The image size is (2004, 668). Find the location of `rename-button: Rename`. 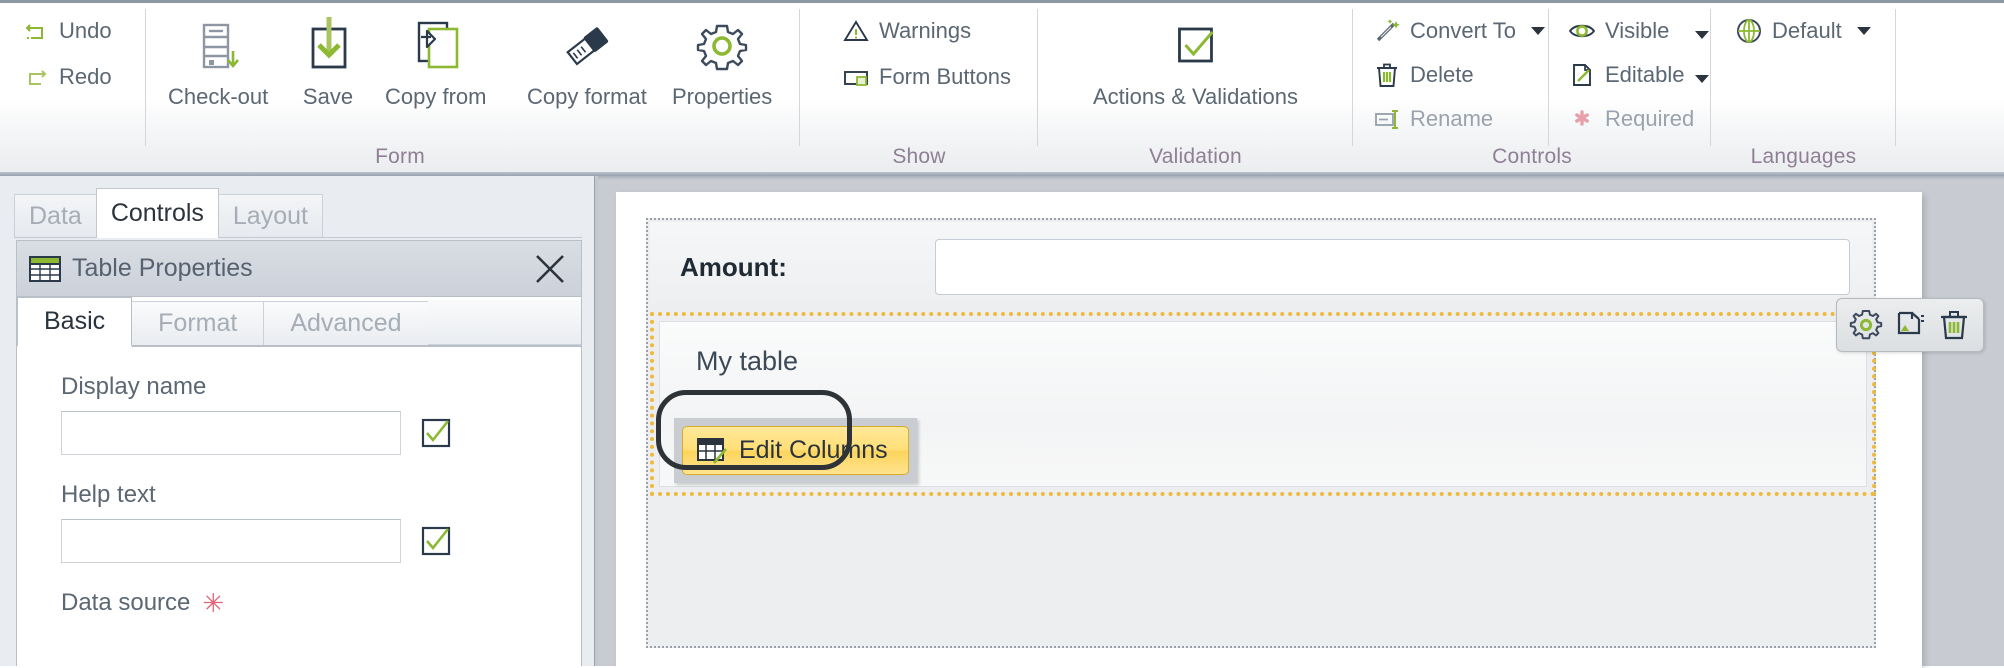

rename-button: Rename is located at coordinates (1433, 119).